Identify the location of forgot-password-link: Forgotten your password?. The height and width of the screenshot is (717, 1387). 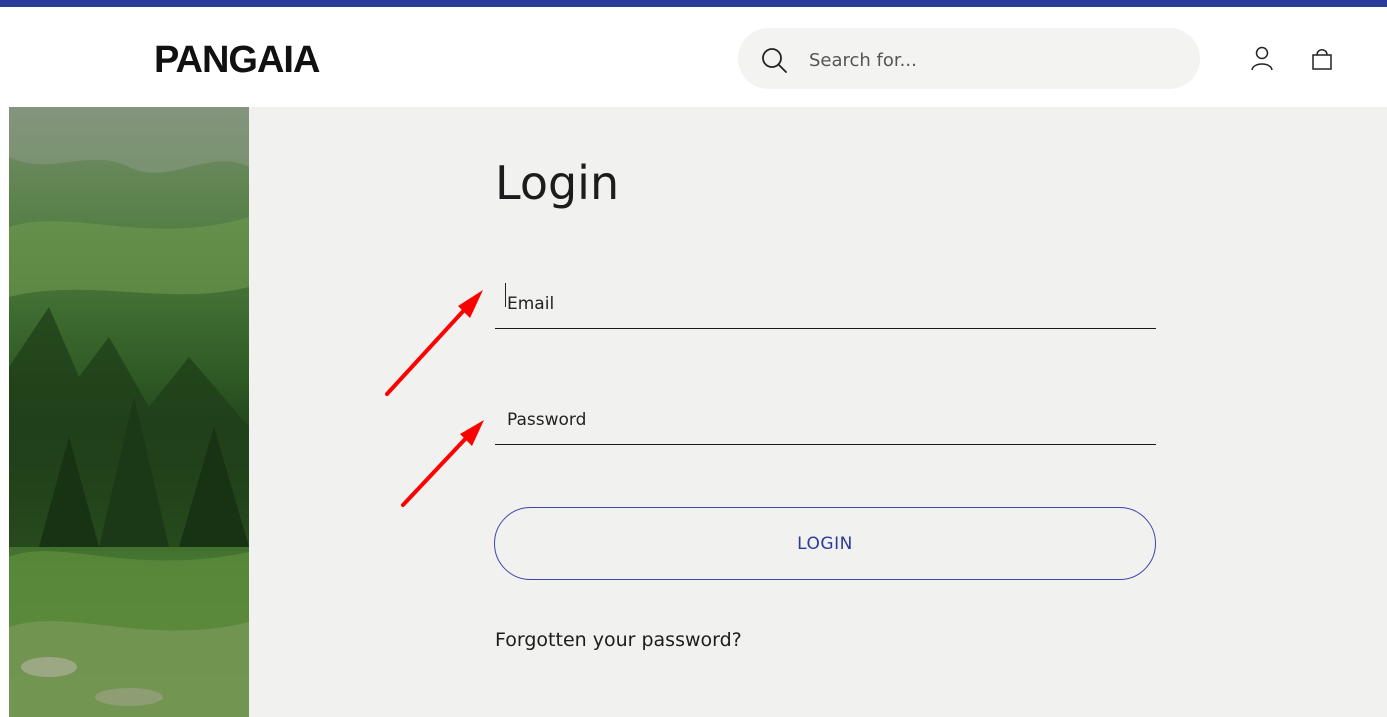
(618, 640).